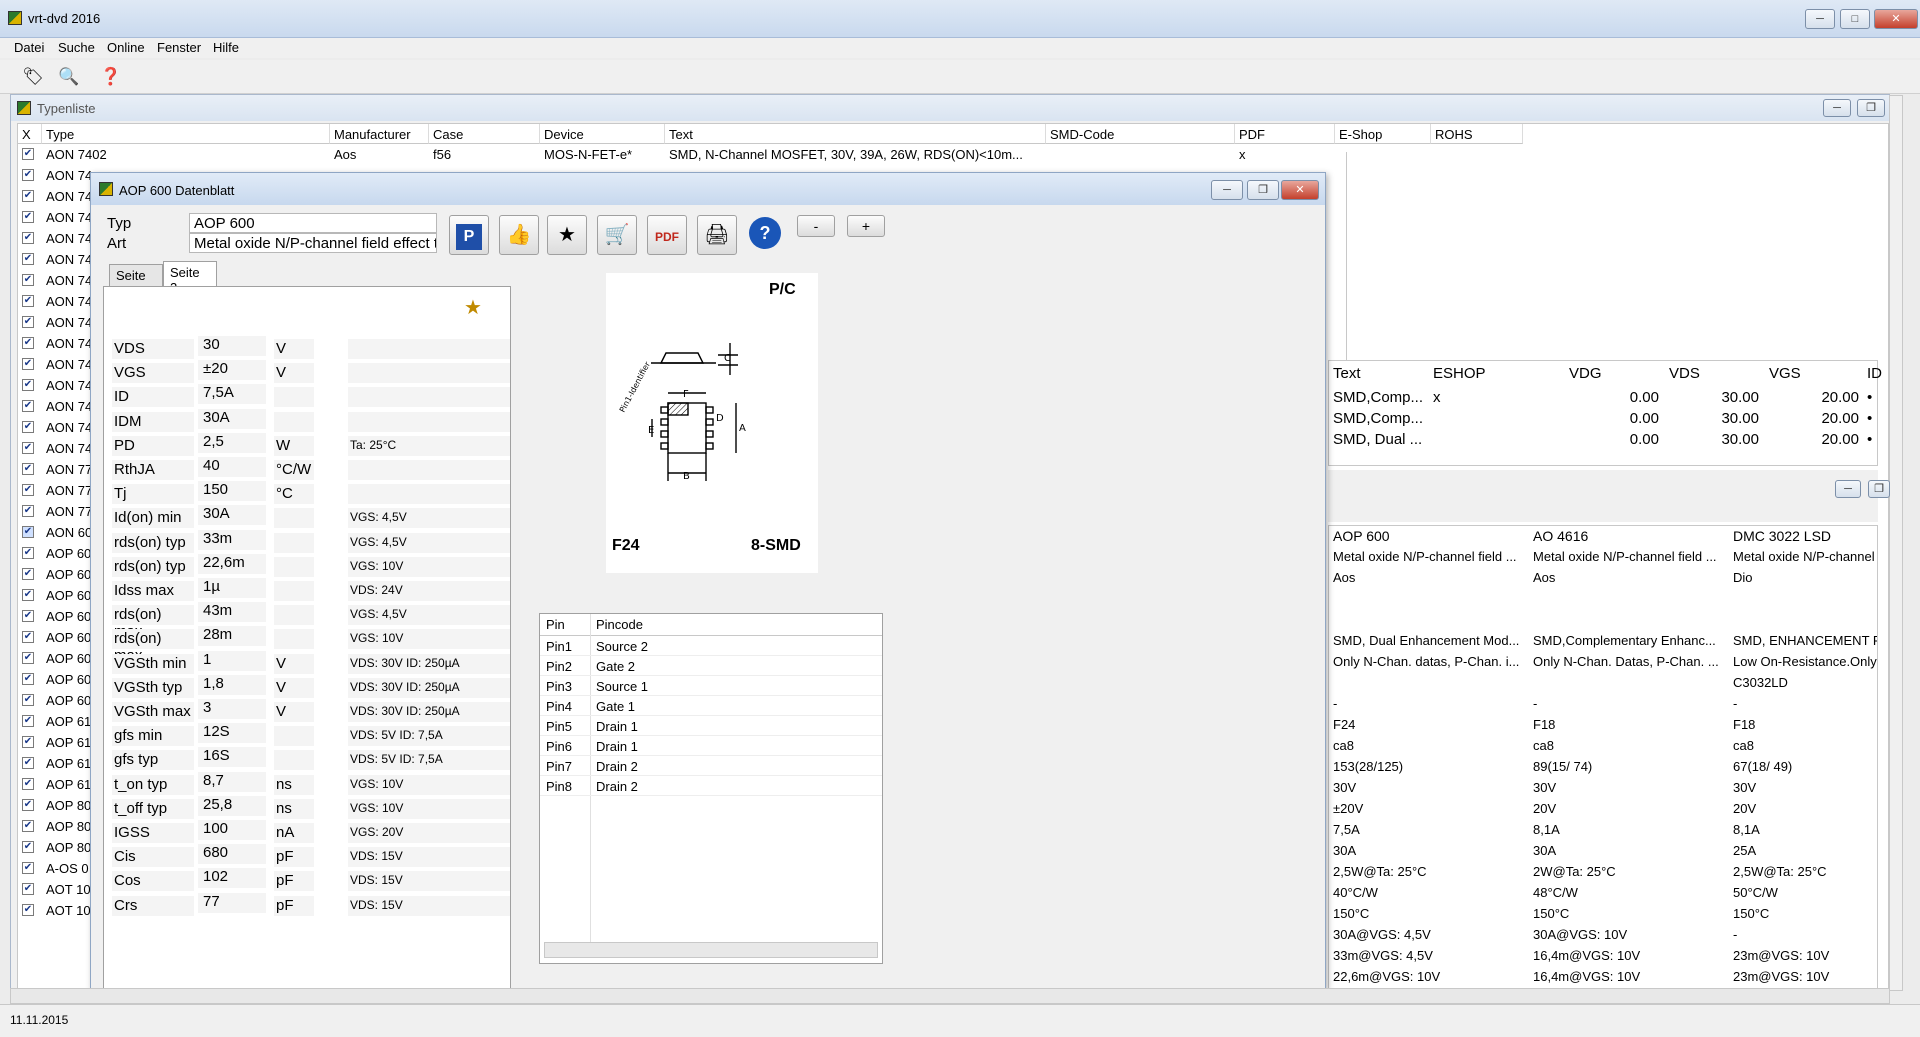 This screenshot has width=1920, height=1037. I want to click on datasheet-minimize-button: ─, so click(1227, 190).